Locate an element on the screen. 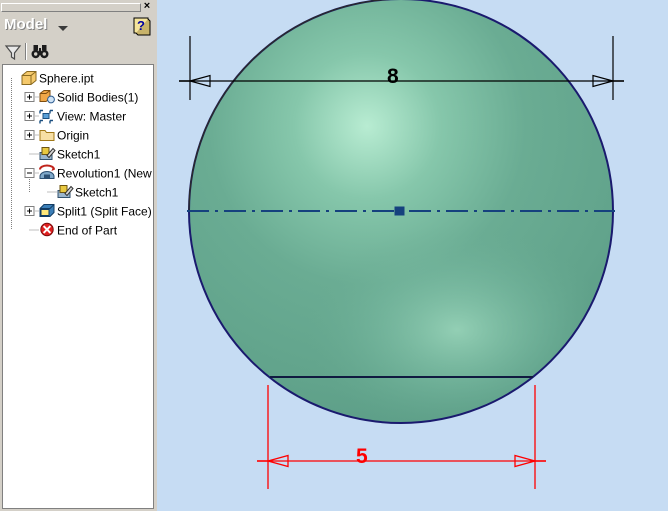 This screenshot has height=511, width=668. browser-toolbar is located at coordinates (78, 52).